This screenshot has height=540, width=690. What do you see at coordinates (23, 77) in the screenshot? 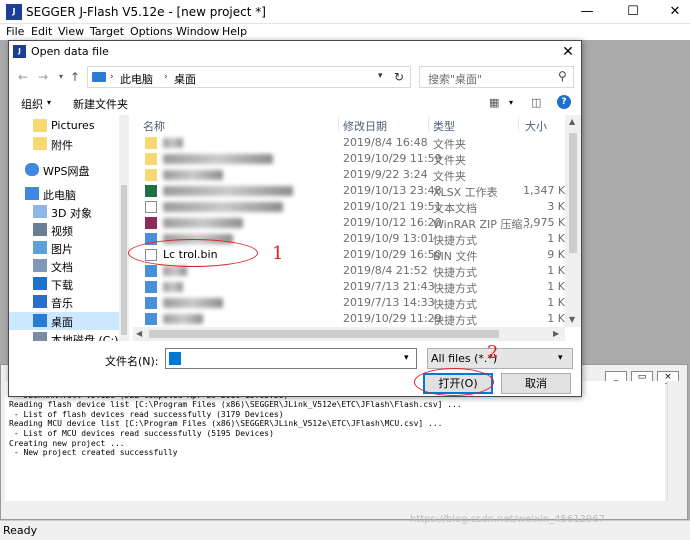
I see `back-arrow-icon: ←` at bounding box center [23, 77].